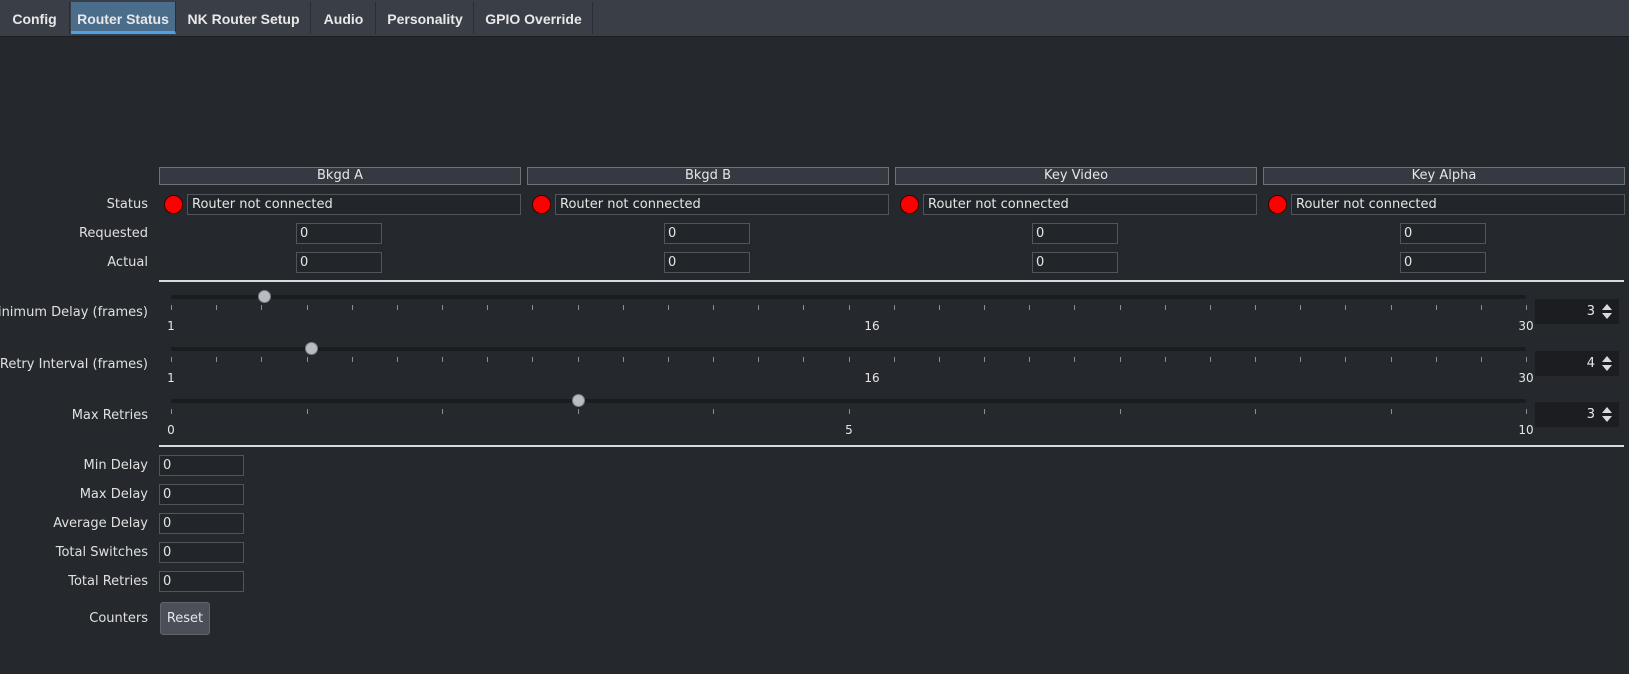 This screenshot has height=674, width=1629. Describe the element at coordinates (1590, 363) in the screenshot. I see `retry-interval-value: 4` at that location.